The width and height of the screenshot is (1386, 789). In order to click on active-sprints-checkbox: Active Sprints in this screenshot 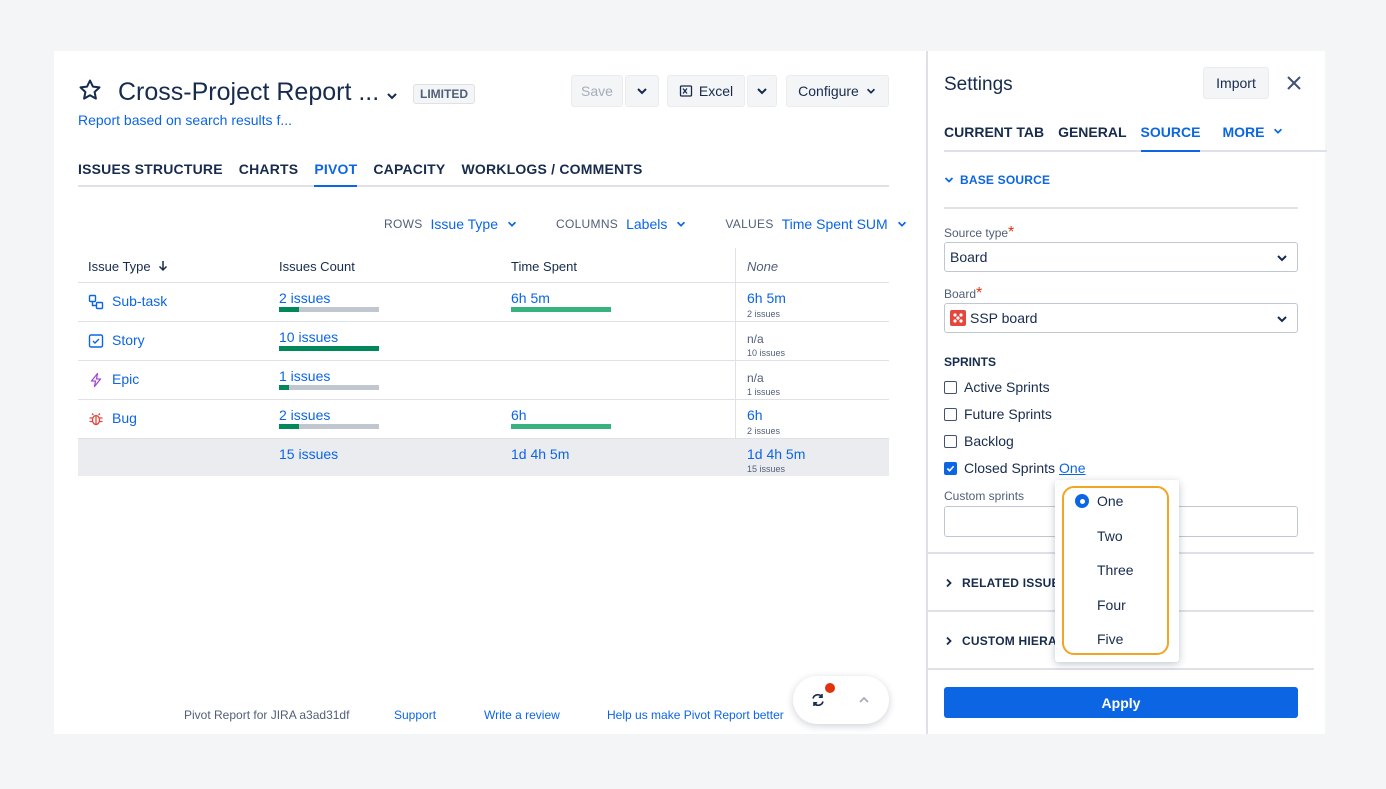, I will do `click(997, 387)`.